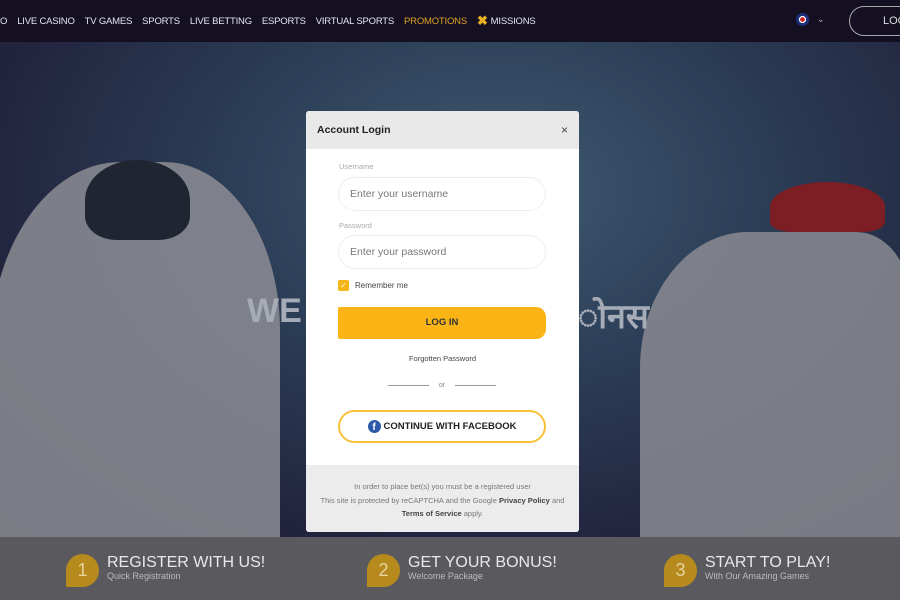 The image size is (900, 600). What do you see at coordinates (343, 285) in the screenshot?
I see `remember-me-checkbox: ✓` at bounding box center [343, 285].